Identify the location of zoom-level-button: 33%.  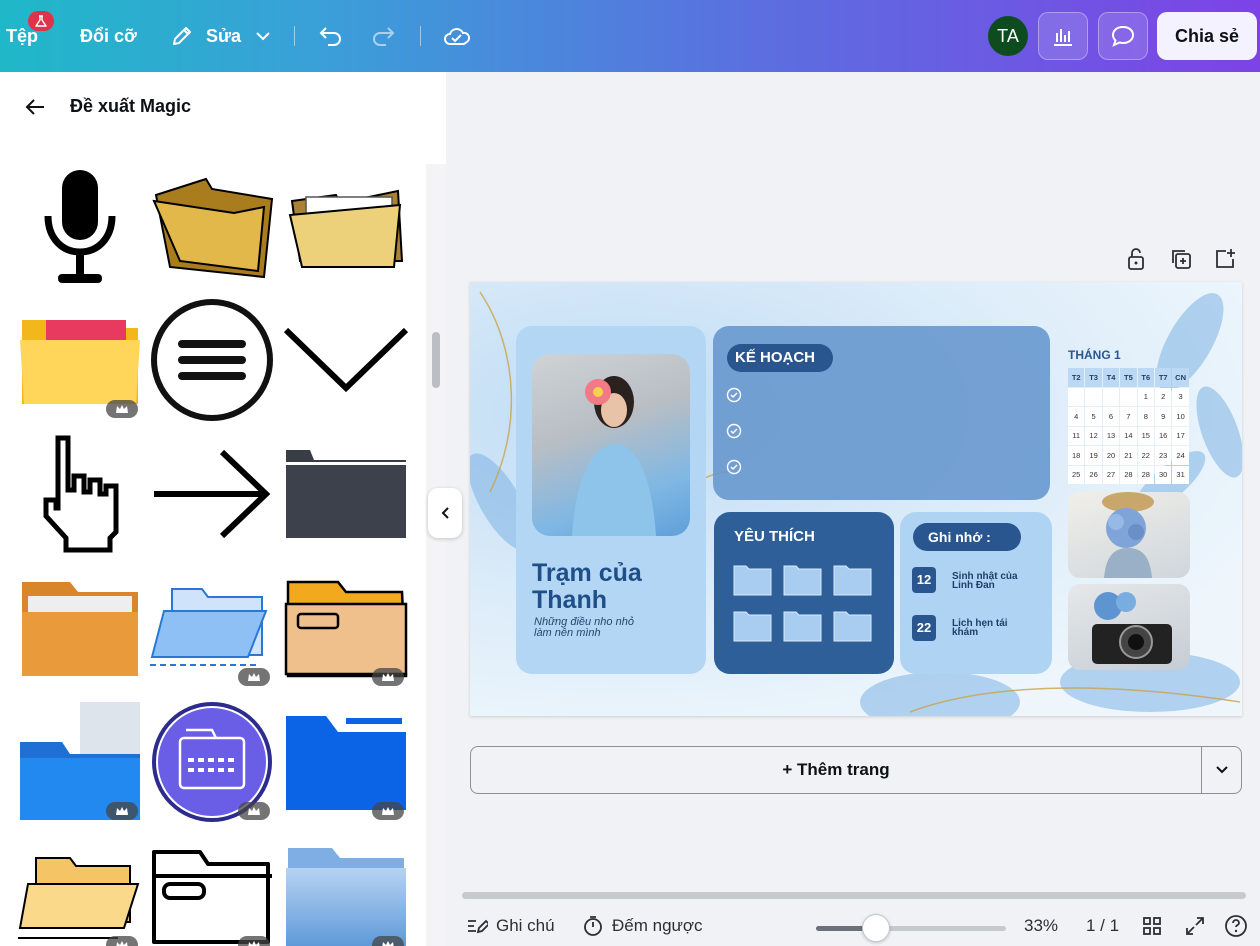
(1041, 926).